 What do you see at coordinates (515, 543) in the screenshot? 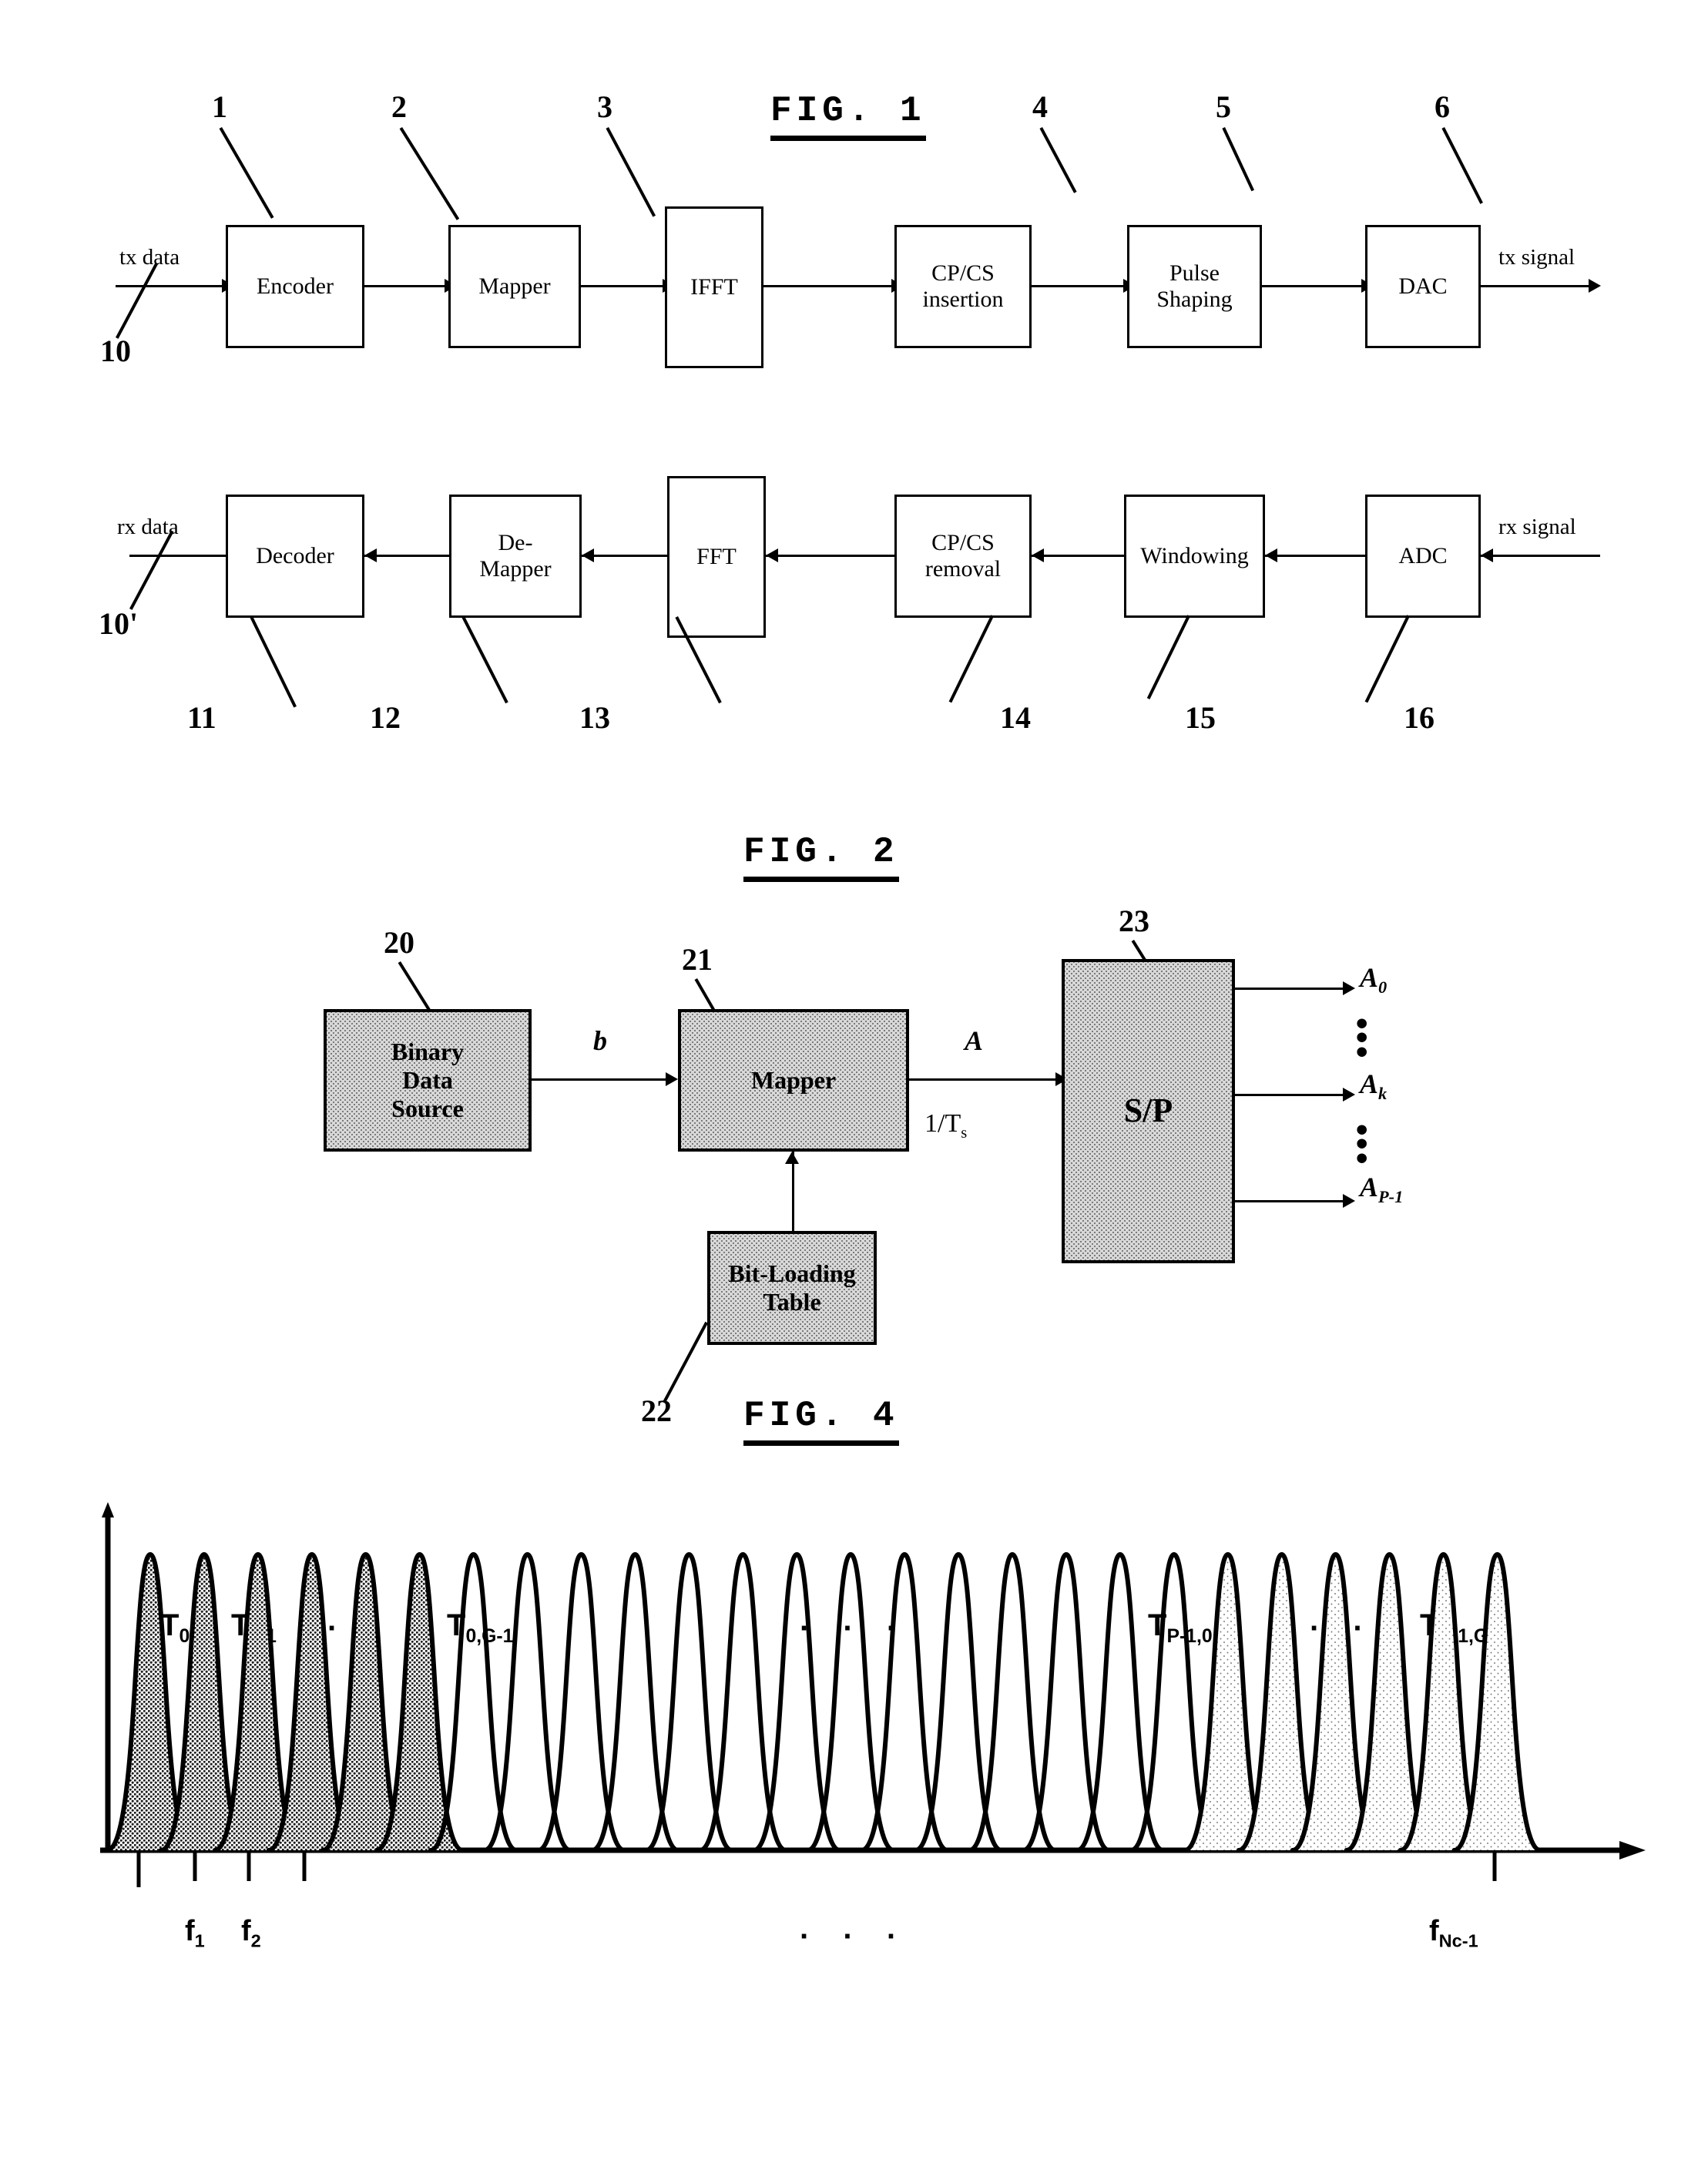
I see `block-de-mapper-label1: De-` at bounding box center [515, 543].